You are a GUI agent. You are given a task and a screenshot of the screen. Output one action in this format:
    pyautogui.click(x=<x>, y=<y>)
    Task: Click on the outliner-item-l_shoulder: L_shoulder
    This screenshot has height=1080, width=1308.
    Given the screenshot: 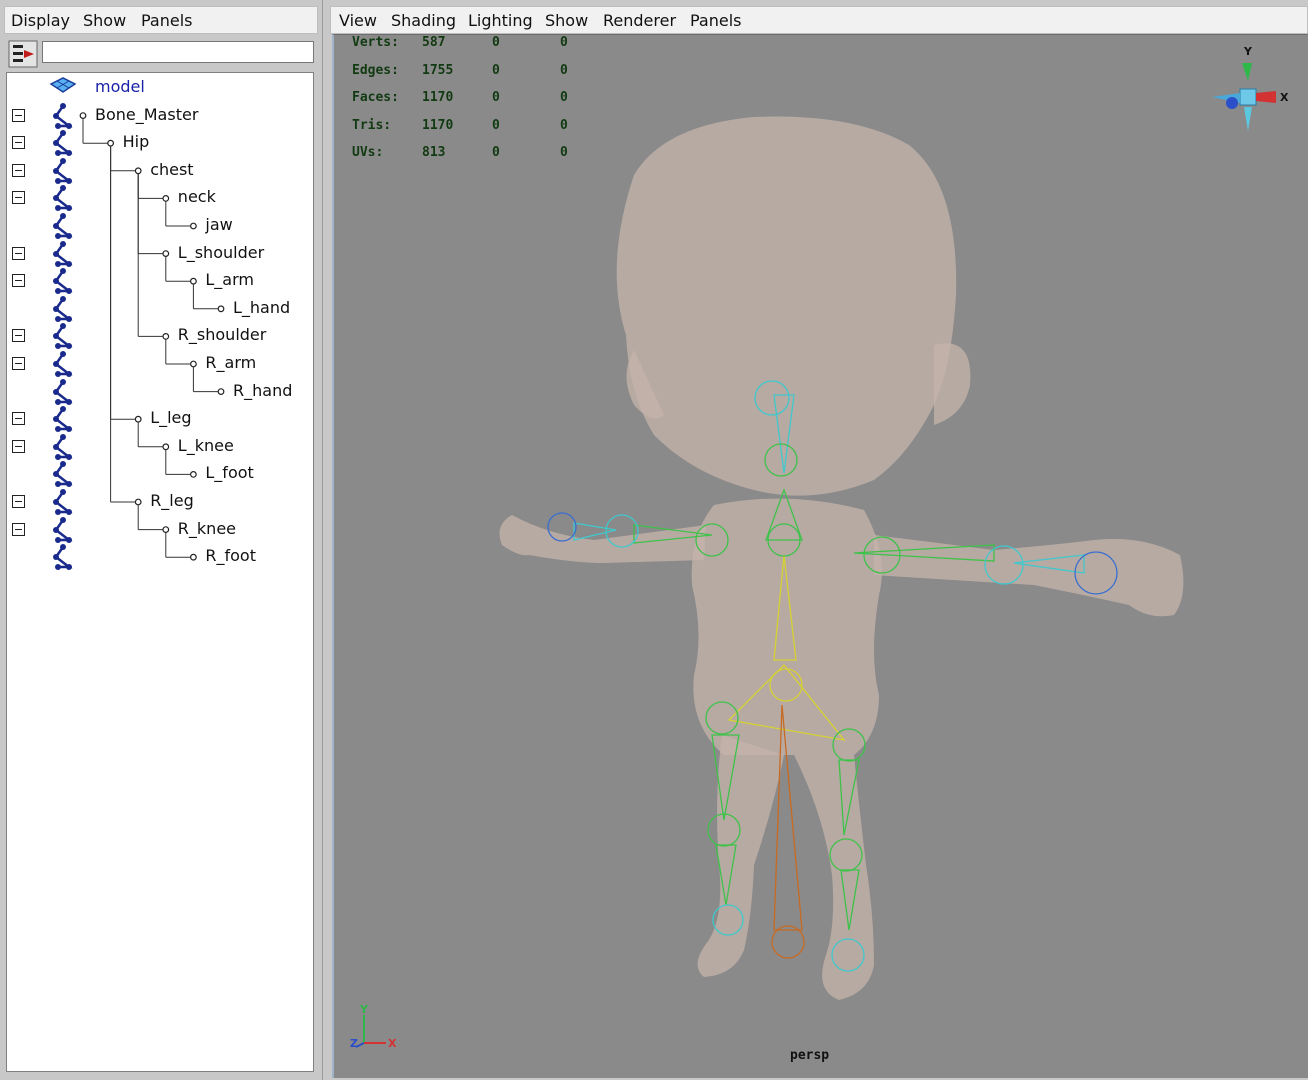 What is the action you would take?
    pyautogui.click(x=221, y=252)
    